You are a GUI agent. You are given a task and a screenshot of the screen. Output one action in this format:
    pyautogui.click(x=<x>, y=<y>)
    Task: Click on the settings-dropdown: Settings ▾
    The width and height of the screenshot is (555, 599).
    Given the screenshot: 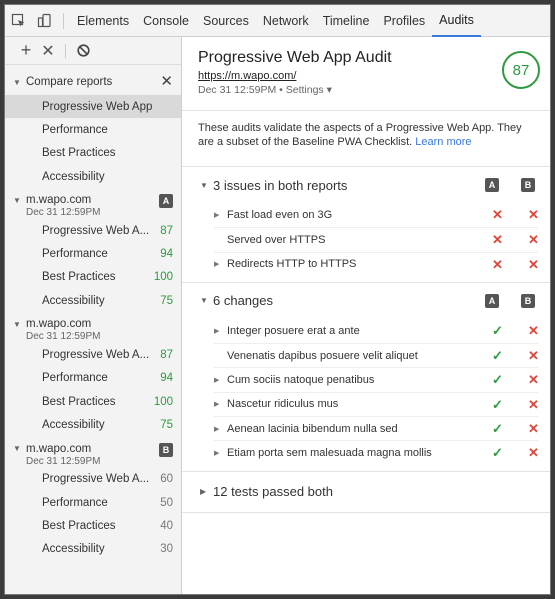 What is the action you would take?
    pyautogui.click(x=309, y=90)
    